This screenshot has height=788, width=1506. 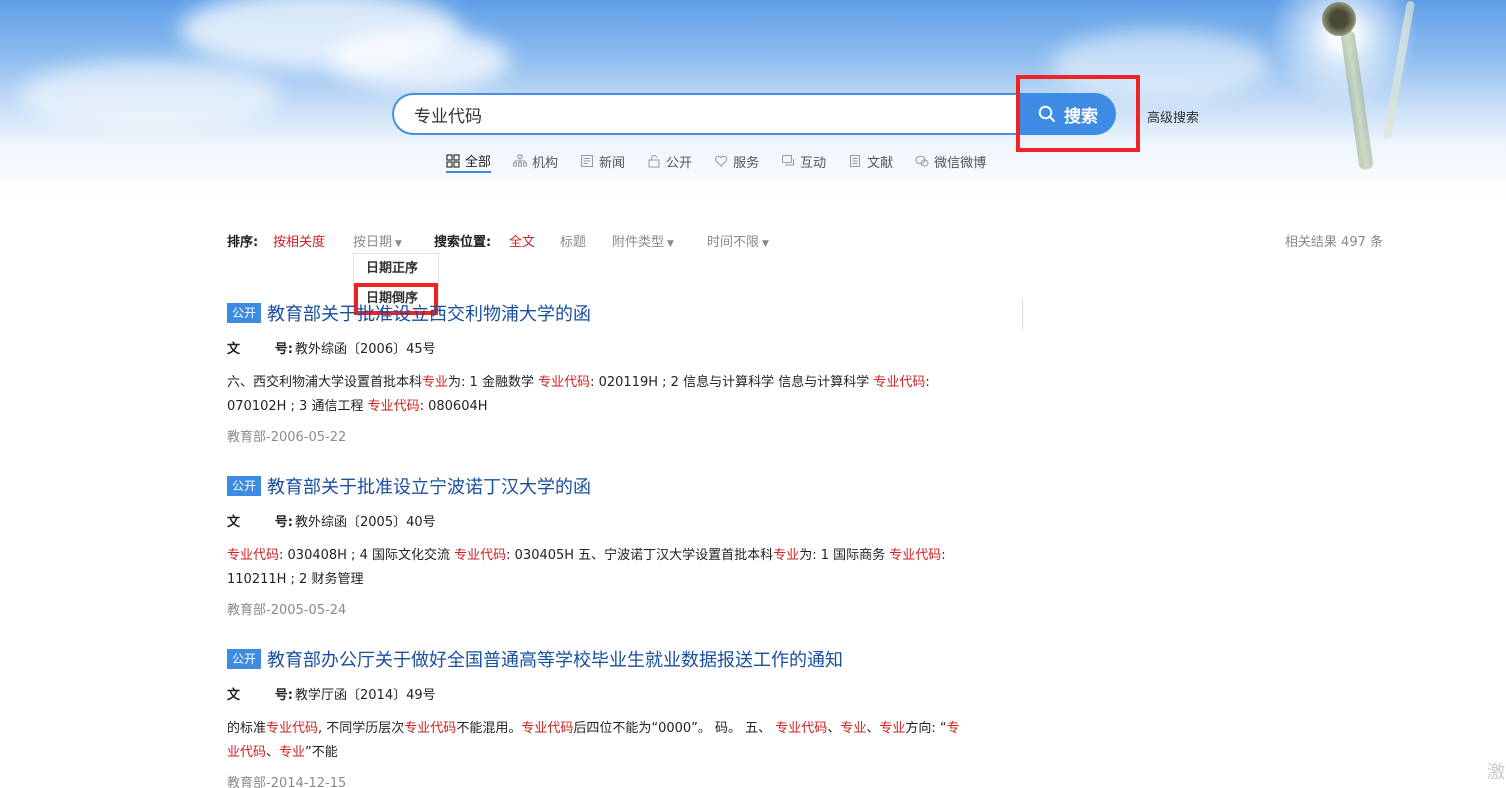 I want to click on doc-number: 教外综函〔2006〕45号, so click(x=365, y=349).